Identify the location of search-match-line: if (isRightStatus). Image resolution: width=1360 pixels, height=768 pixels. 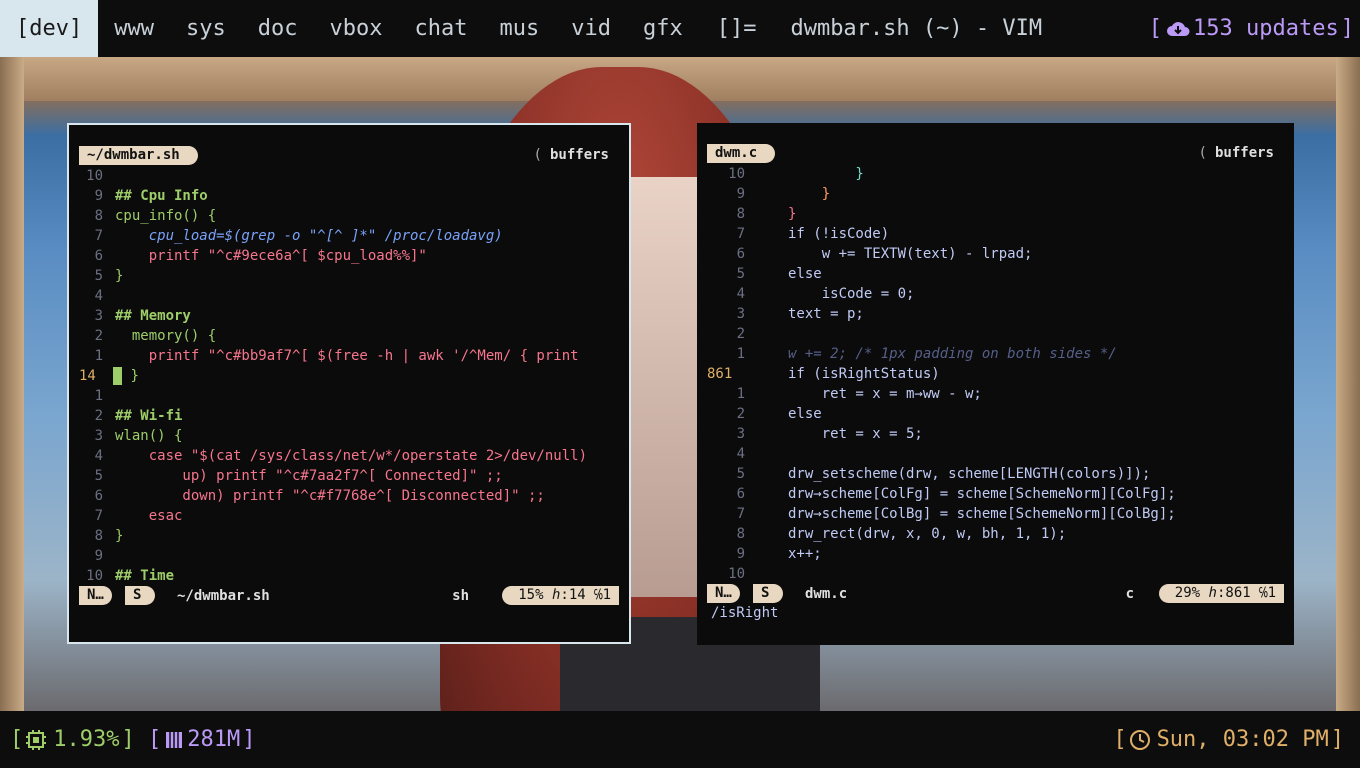
(864, 374).